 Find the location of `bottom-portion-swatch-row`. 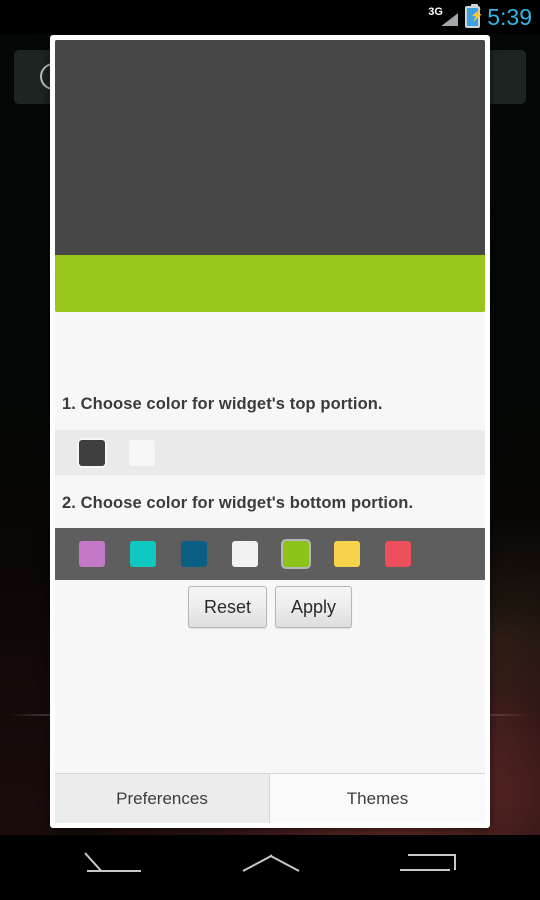

bottom-portion-swatch-row is located at coordinates (270, 554).